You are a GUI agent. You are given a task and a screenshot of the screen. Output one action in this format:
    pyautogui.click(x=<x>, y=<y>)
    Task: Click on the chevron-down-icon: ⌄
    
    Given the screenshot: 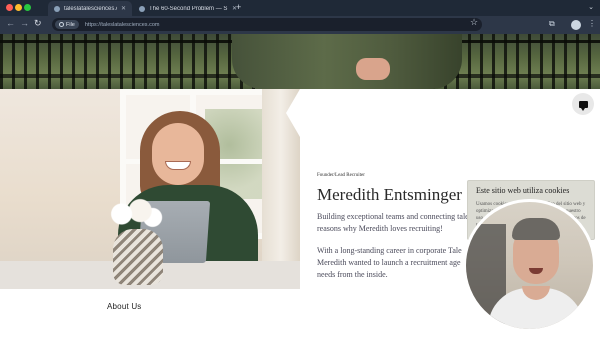 What is the action you would take?
    pyautogui.click(x=591, y=7)
    